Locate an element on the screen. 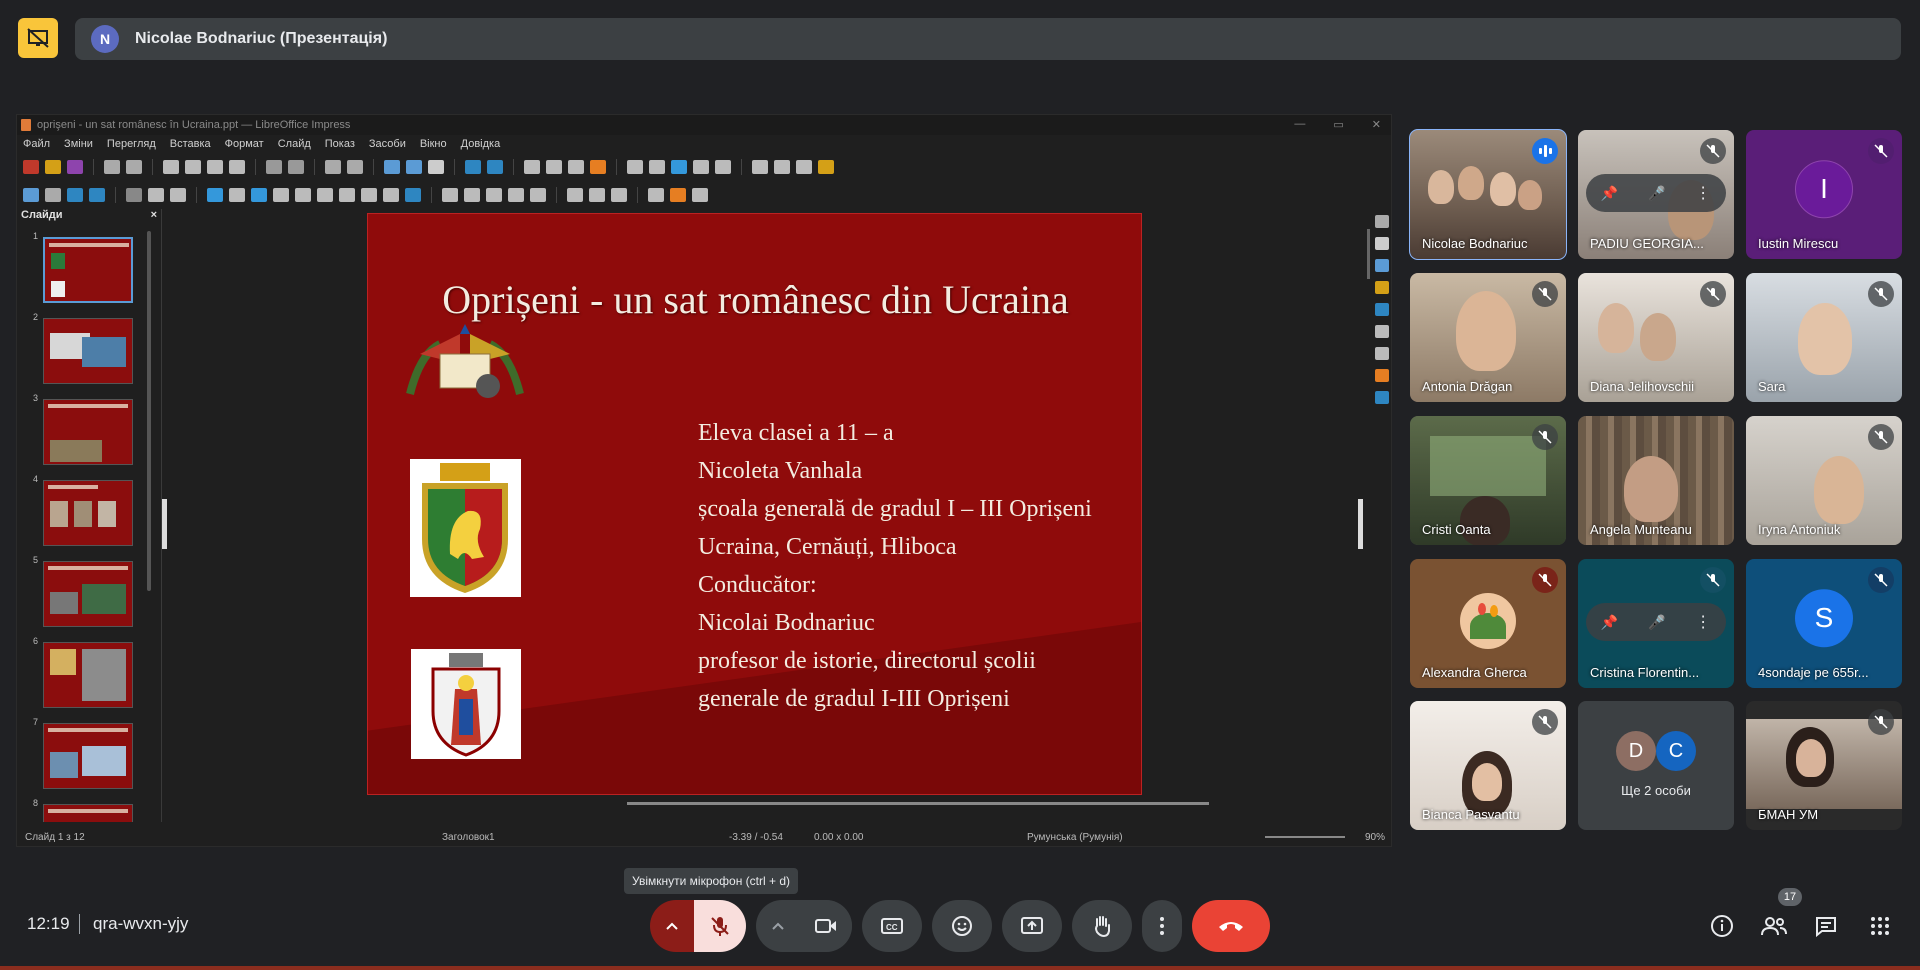 The width and height of the screenshot is (1920, 970). participant-tile: Cristi Oanta is located at coordinates (1488, 480).